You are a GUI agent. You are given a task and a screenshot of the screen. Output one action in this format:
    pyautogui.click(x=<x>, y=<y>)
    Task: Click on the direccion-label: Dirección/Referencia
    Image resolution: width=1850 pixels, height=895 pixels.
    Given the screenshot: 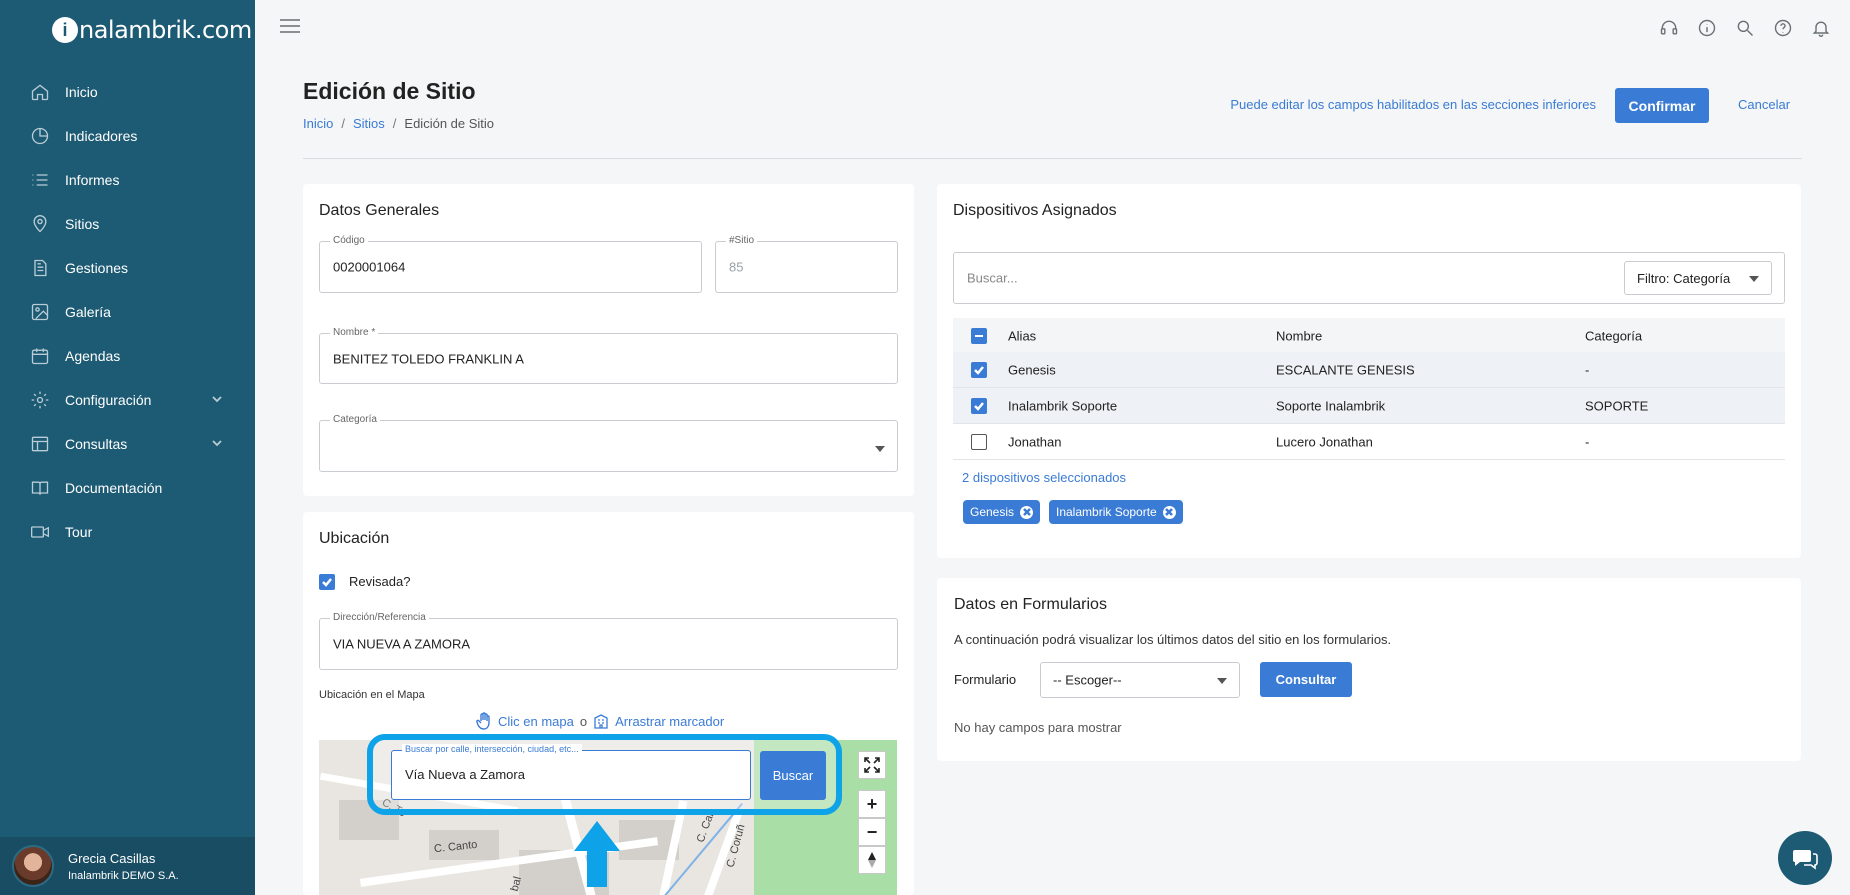 What is the action you would take?
    pyautogui.click(x=379, y=617)
    